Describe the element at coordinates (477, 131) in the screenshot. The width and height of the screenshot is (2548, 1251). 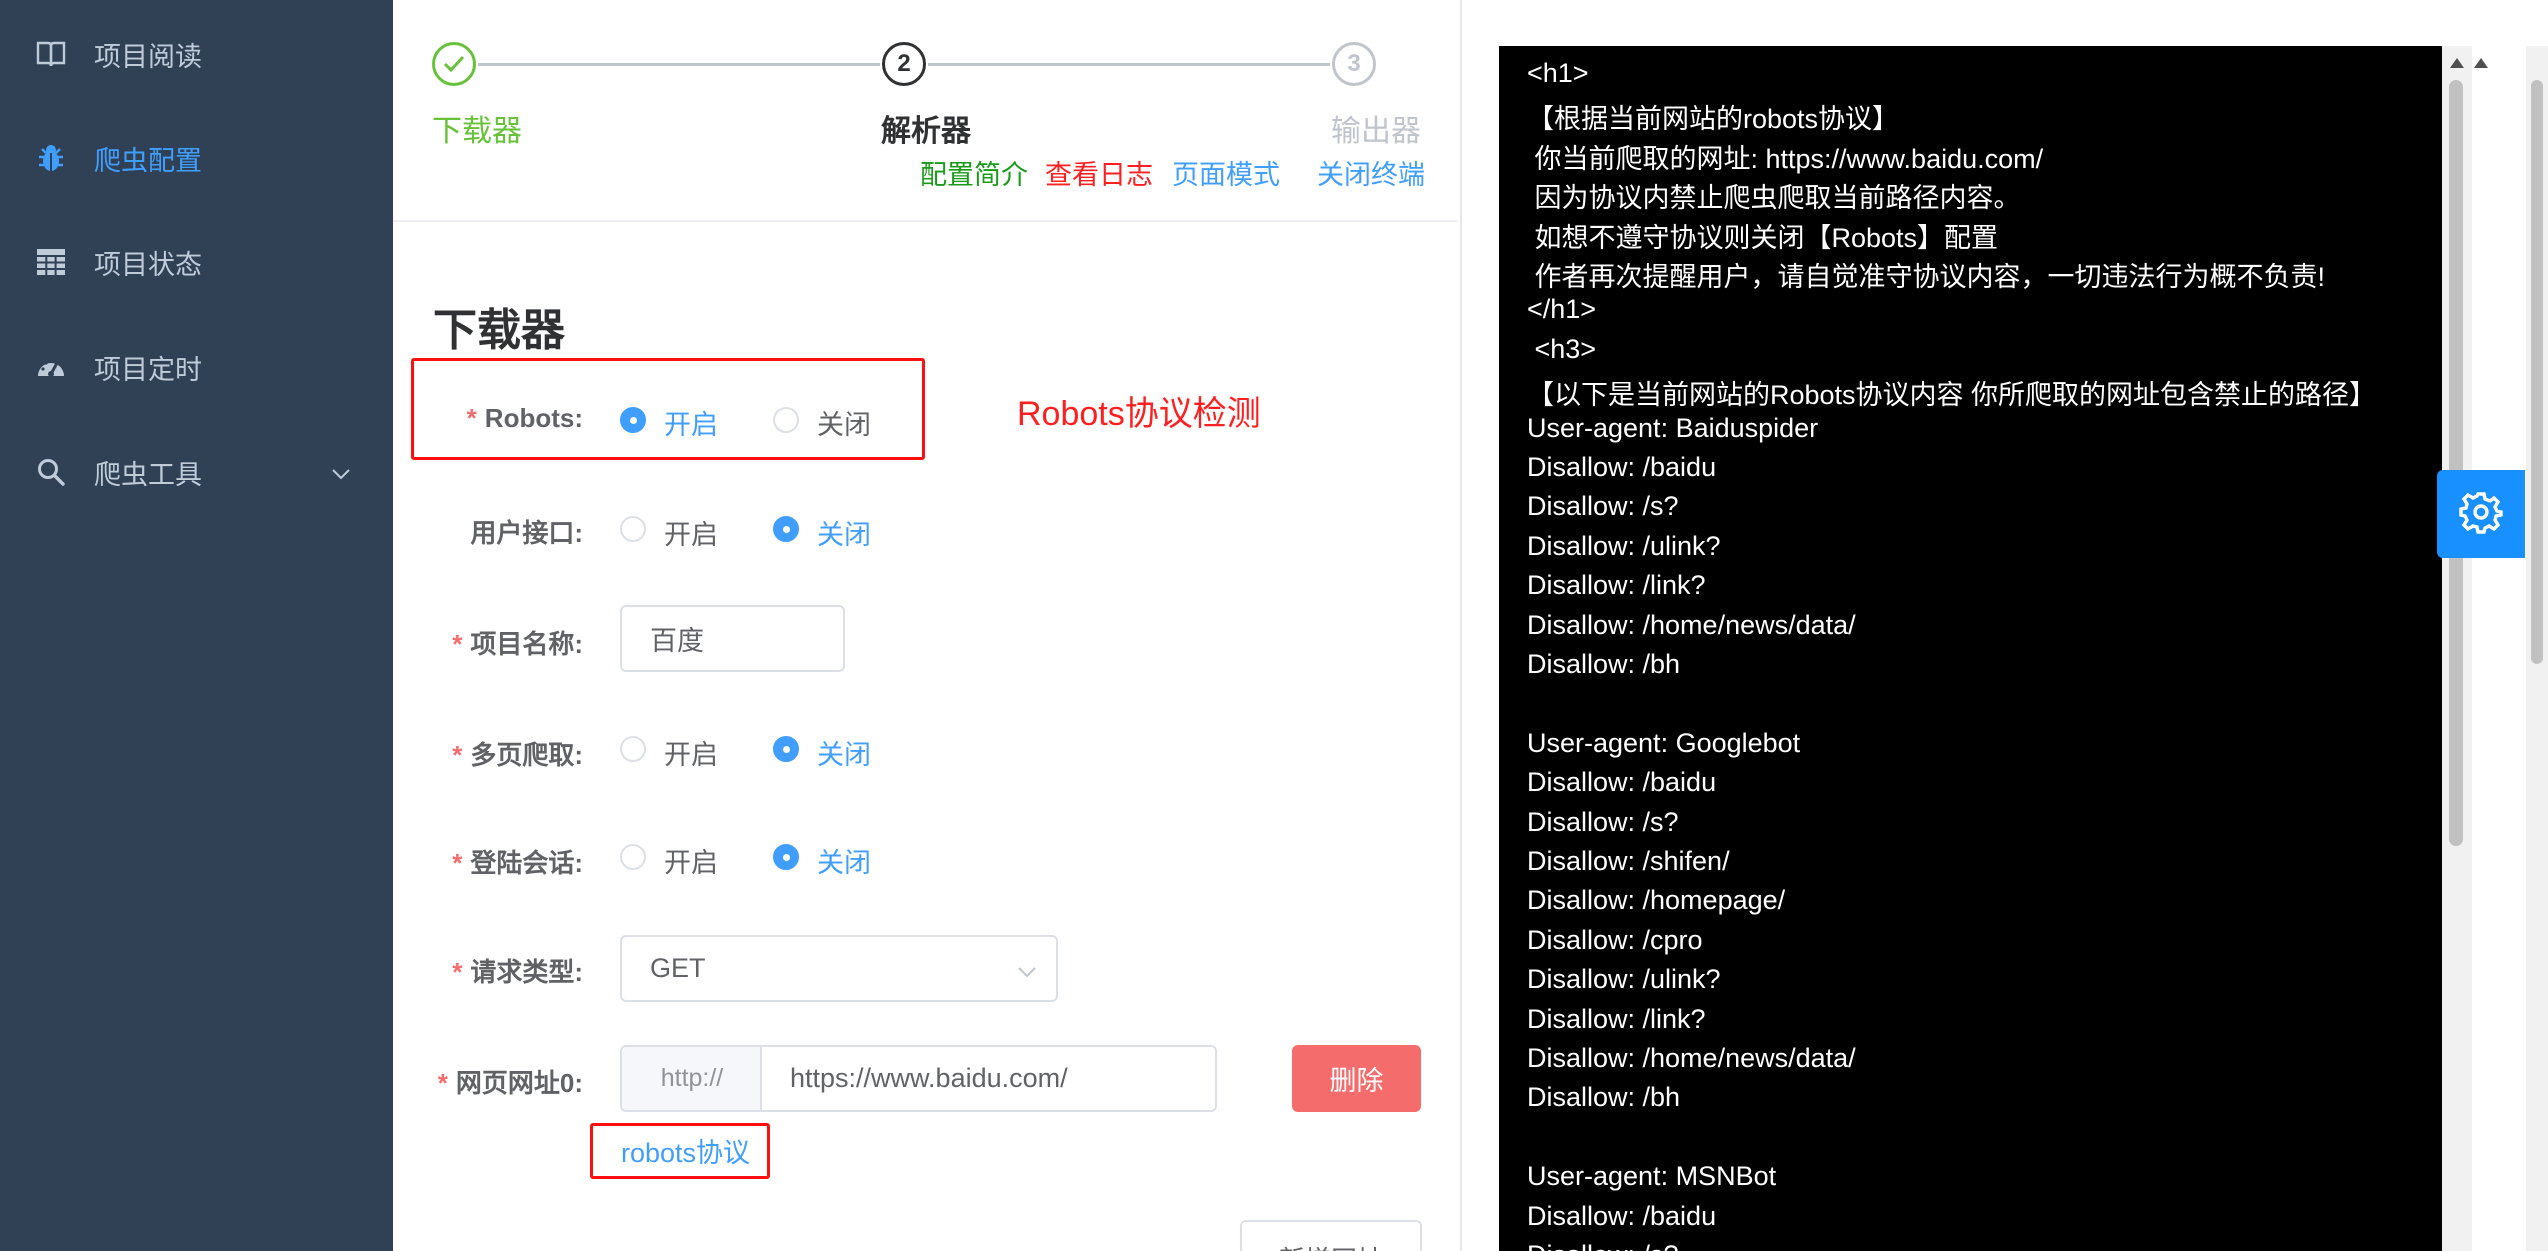
I see `step-1-title: 下载器` at that location.